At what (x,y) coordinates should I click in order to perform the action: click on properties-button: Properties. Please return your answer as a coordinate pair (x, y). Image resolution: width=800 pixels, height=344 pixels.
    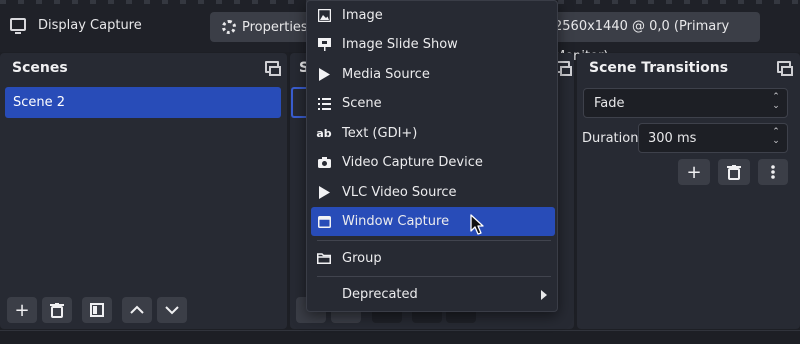
    Looking at the image, I should click on (260, 27).